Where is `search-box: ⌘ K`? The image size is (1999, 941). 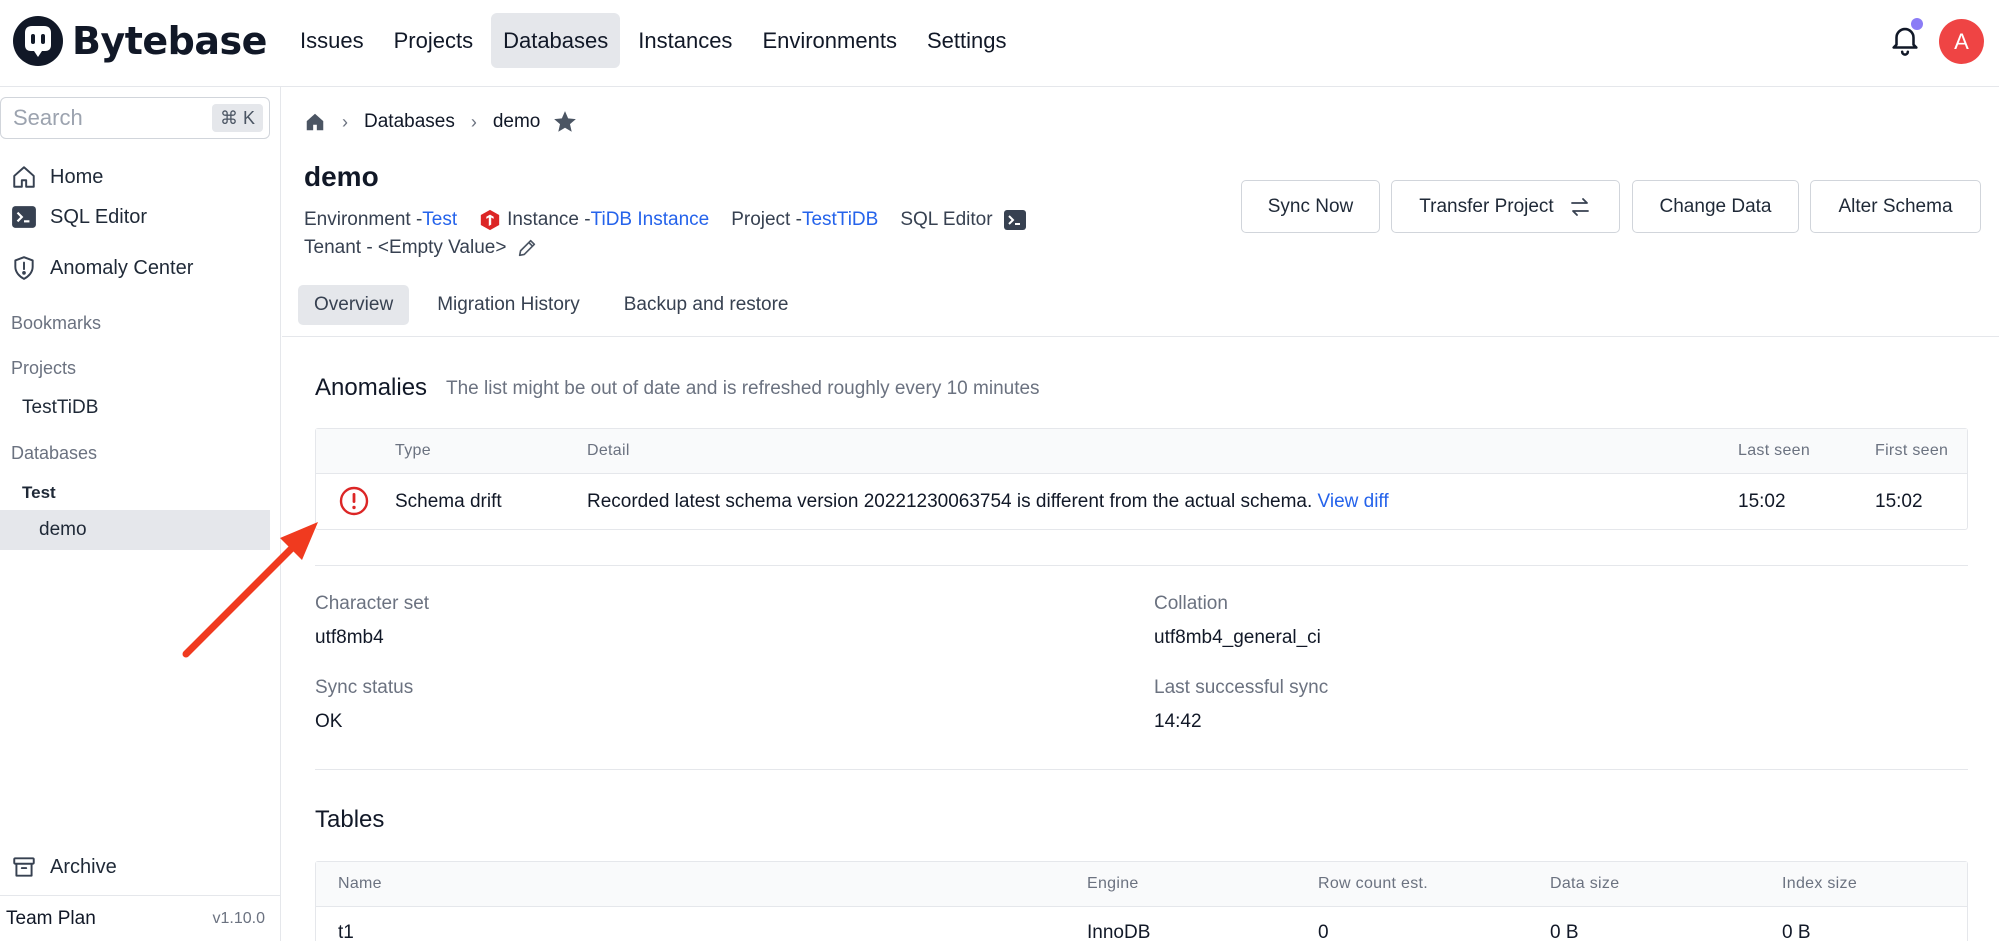
search-box: ⌘ K is located at coordinates (135, 118).